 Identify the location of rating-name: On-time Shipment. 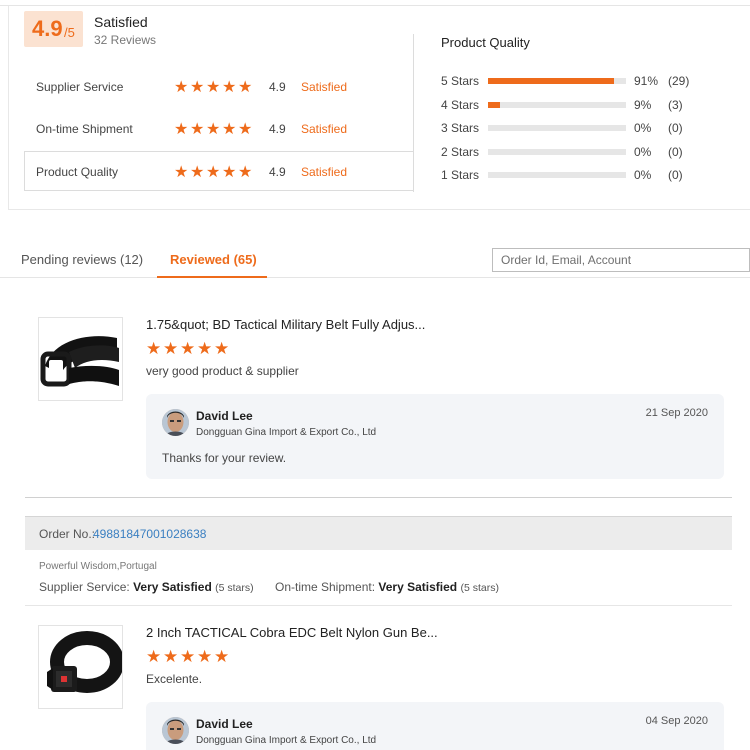
(84, 129).